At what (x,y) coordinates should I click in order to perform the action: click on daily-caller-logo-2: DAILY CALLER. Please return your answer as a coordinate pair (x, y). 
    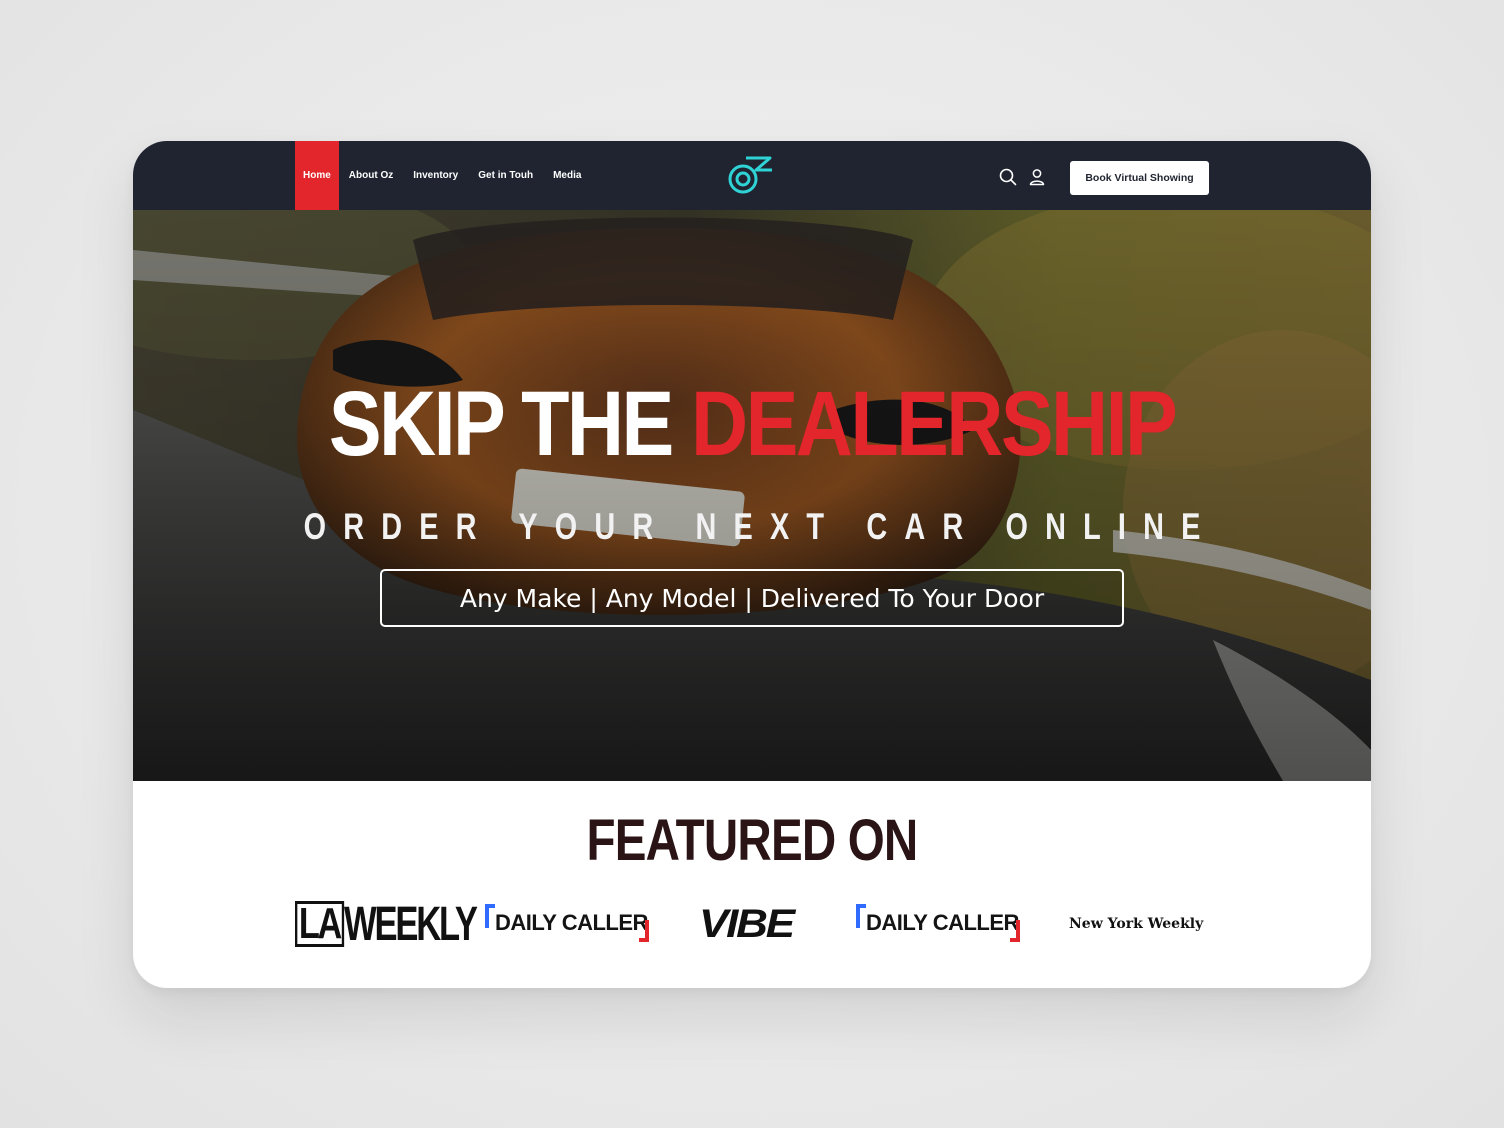
    Looking at the image, I should click on (938, 924).